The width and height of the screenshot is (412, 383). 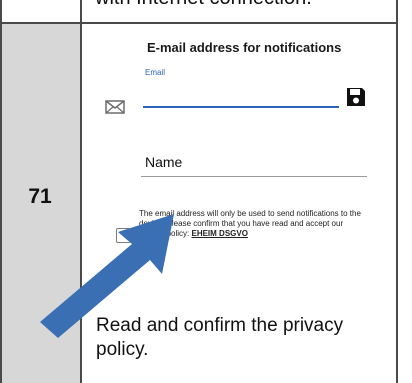 I want to click on name-field, so click(x=254, y=176).